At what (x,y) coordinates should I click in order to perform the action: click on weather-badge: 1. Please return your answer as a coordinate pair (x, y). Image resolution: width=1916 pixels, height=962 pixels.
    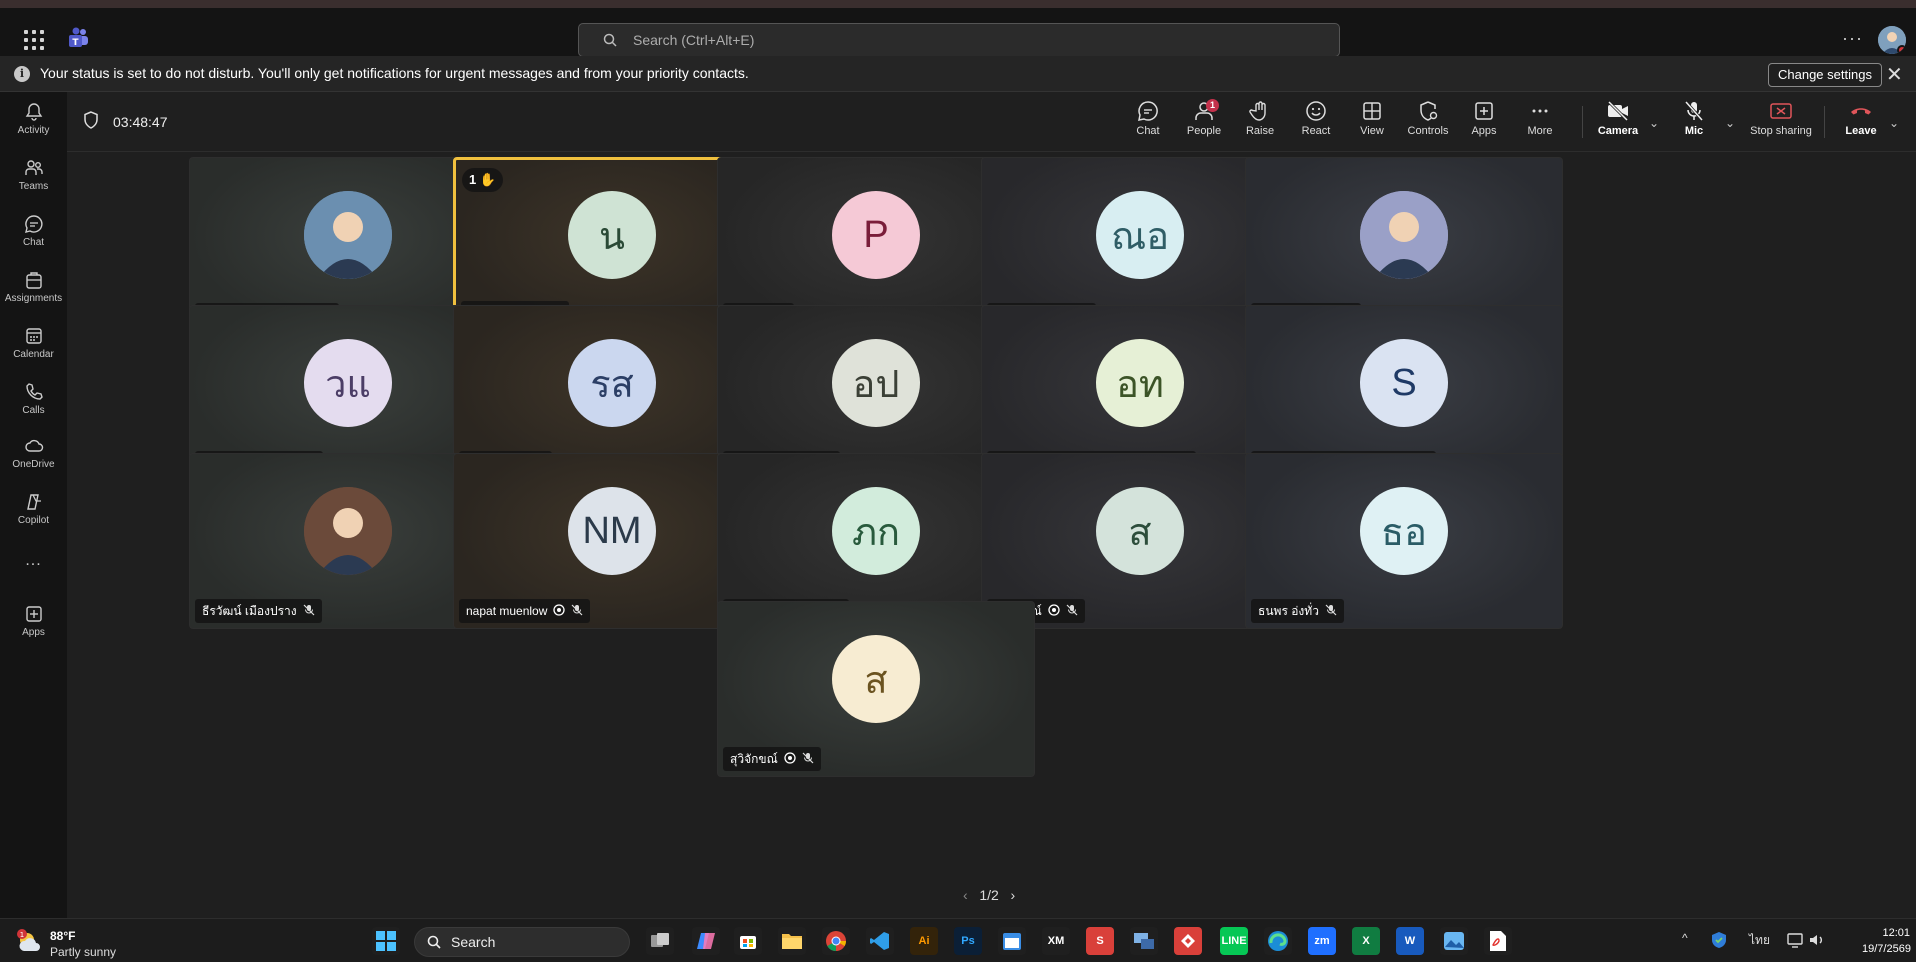
    Looking at the image, I should click on (22, 935).